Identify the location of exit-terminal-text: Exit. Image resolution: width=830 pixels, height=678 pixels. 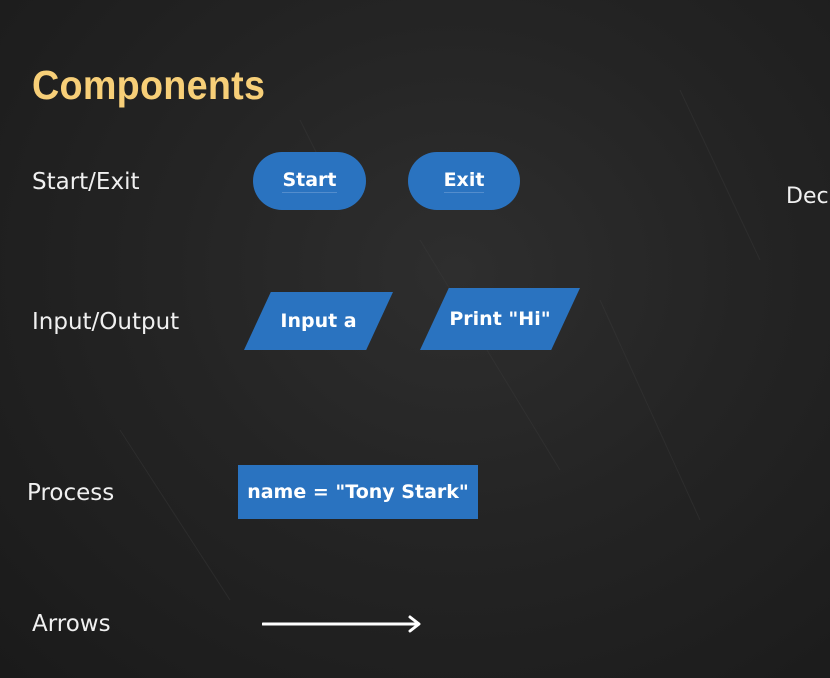
(464, 181).